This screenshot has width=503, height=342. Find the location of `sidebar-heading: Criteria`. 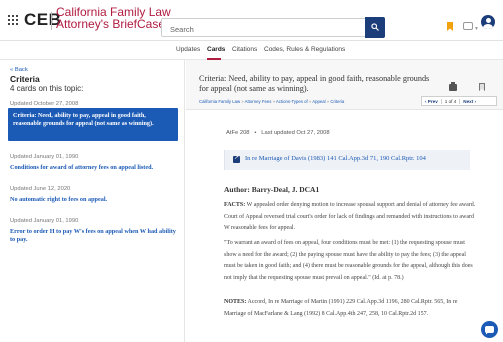

sidebar-heading: Criteria is located at coordinates (25, 79).